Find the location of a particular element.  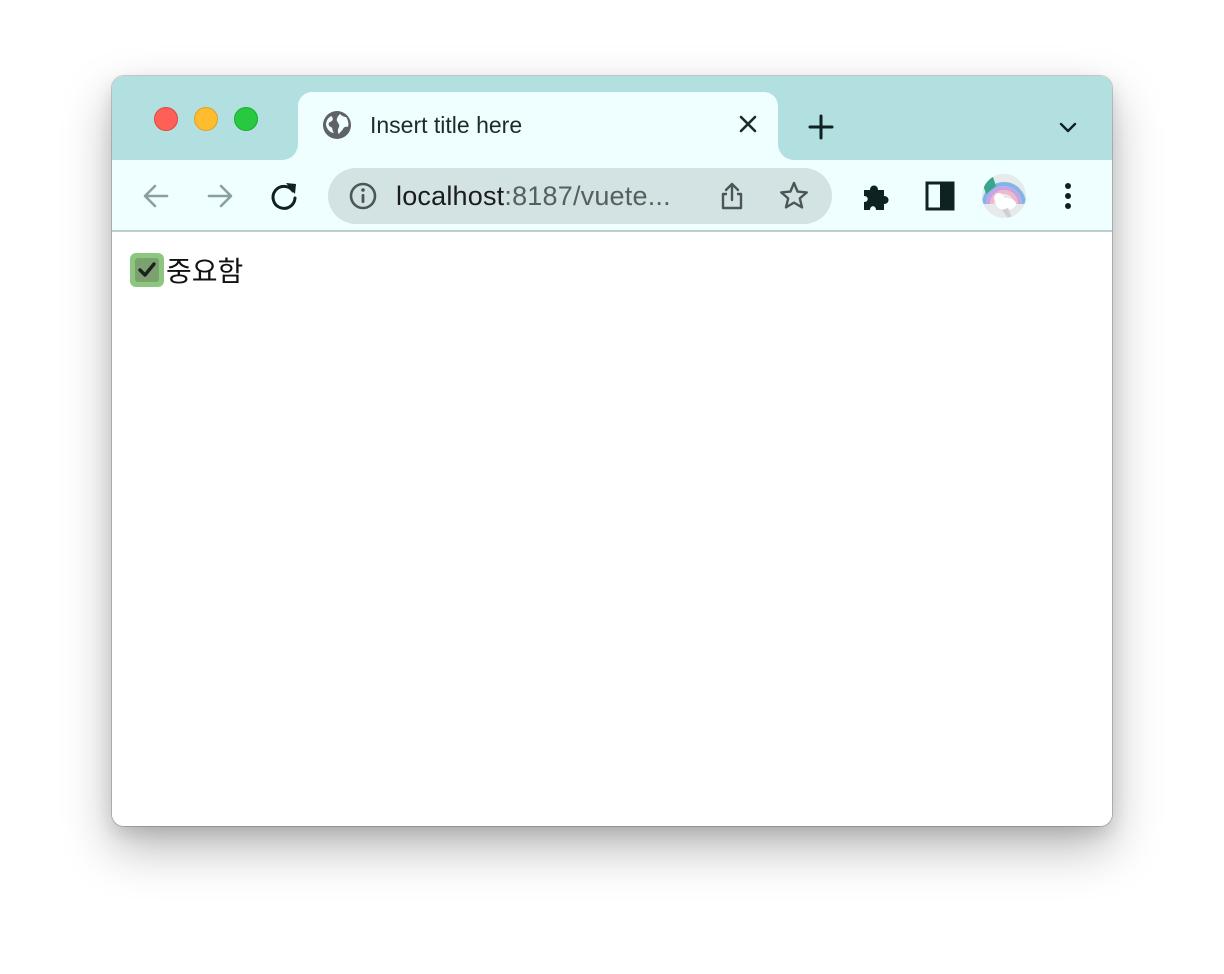

share-icon is located at coordinates (732, 196).